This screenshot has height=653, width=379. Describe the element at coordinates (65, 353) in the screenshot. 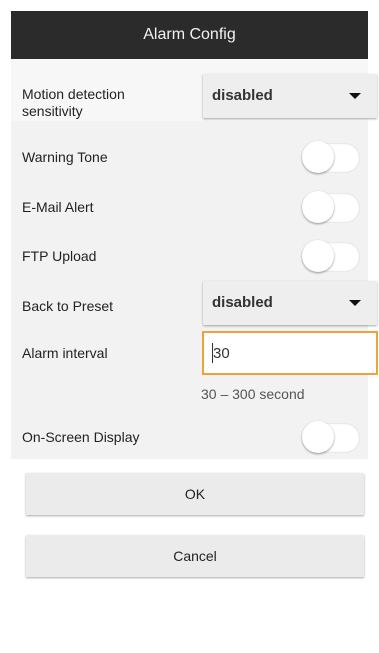

I see `alarm-interval-label: Alarm interval` at that location.